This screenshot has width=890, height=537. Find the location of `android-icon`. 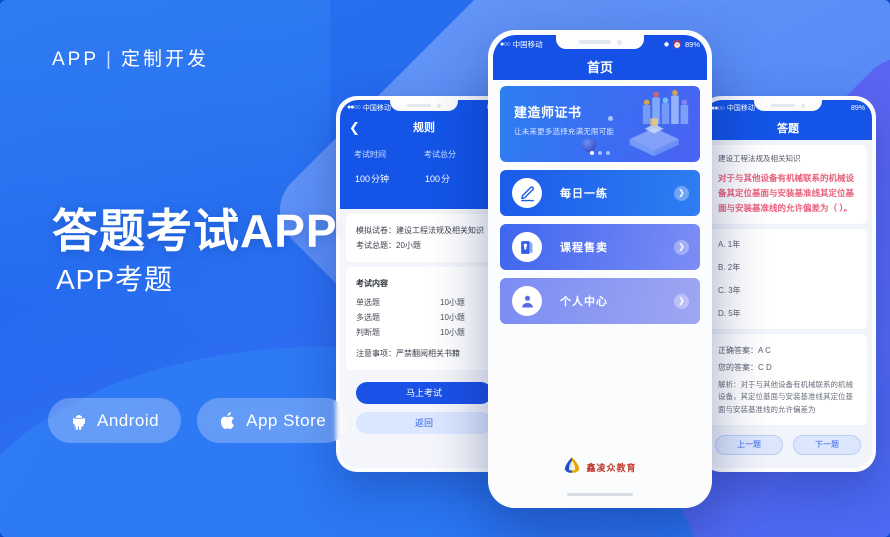

android-icon is located at coordinates (79, 421).